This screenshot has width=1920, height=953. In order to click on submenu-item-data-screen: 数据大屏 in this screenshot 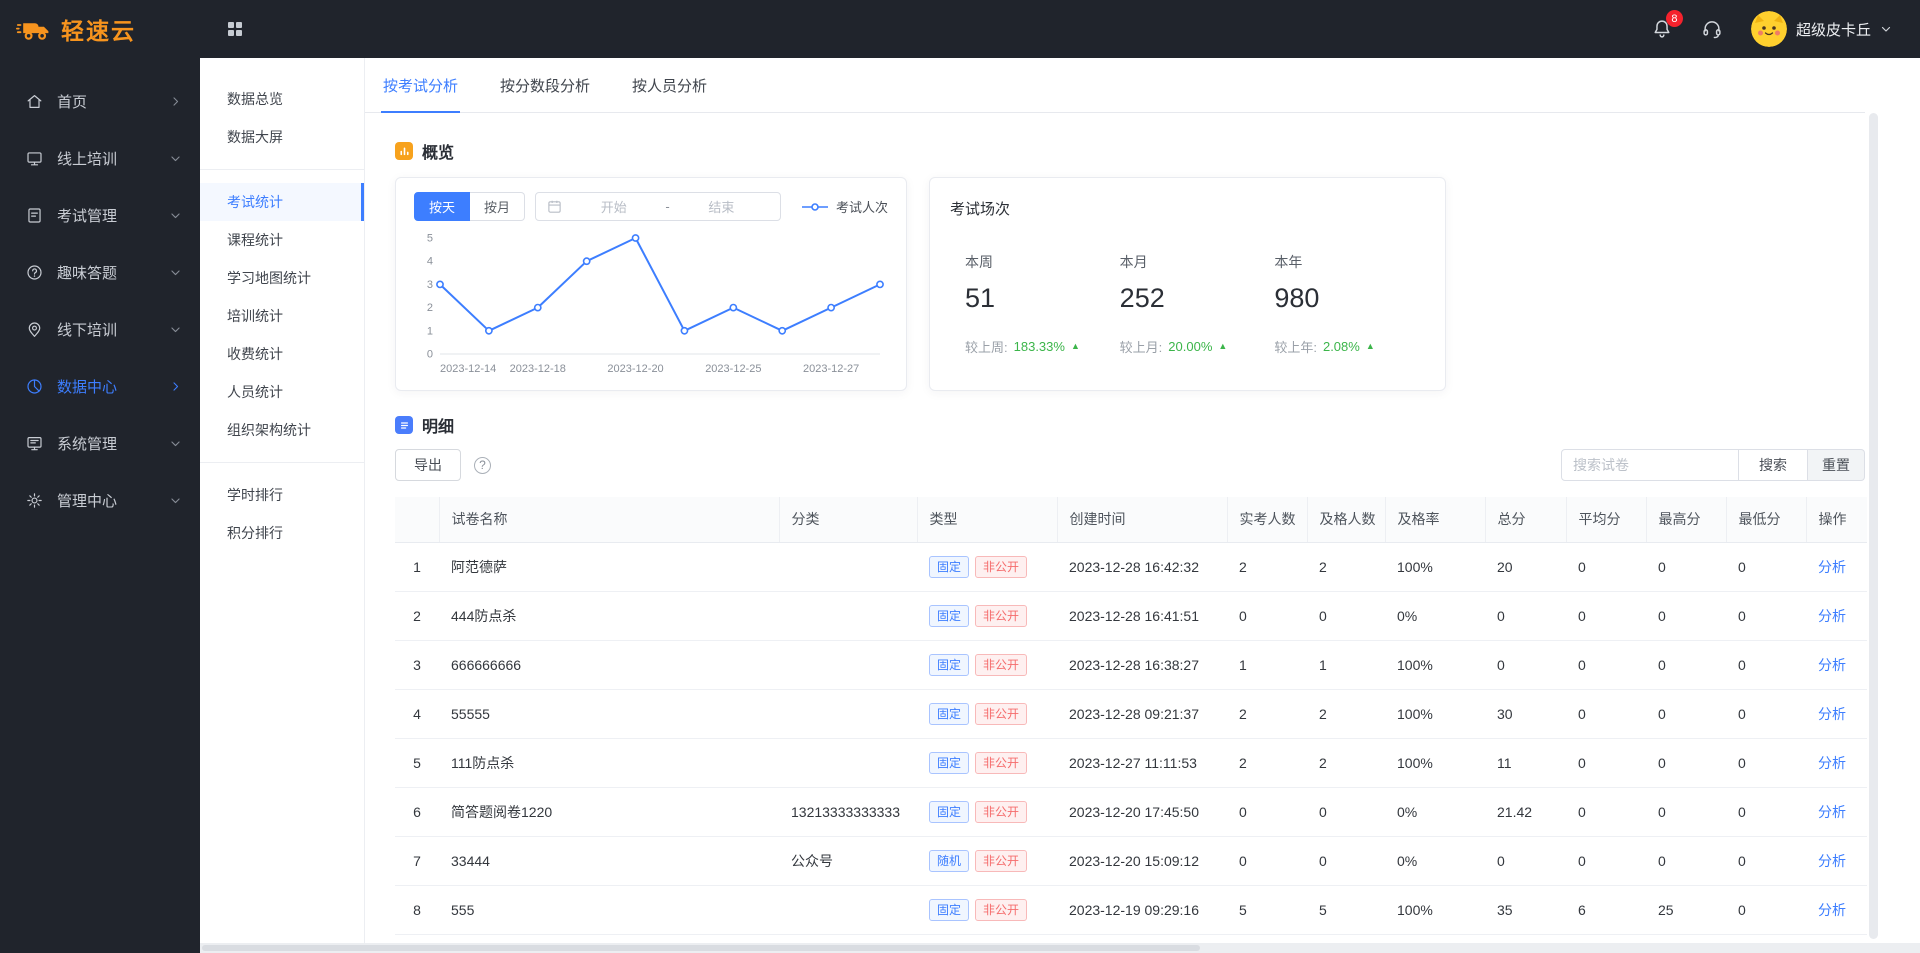, I will do `click(282, 137)`.